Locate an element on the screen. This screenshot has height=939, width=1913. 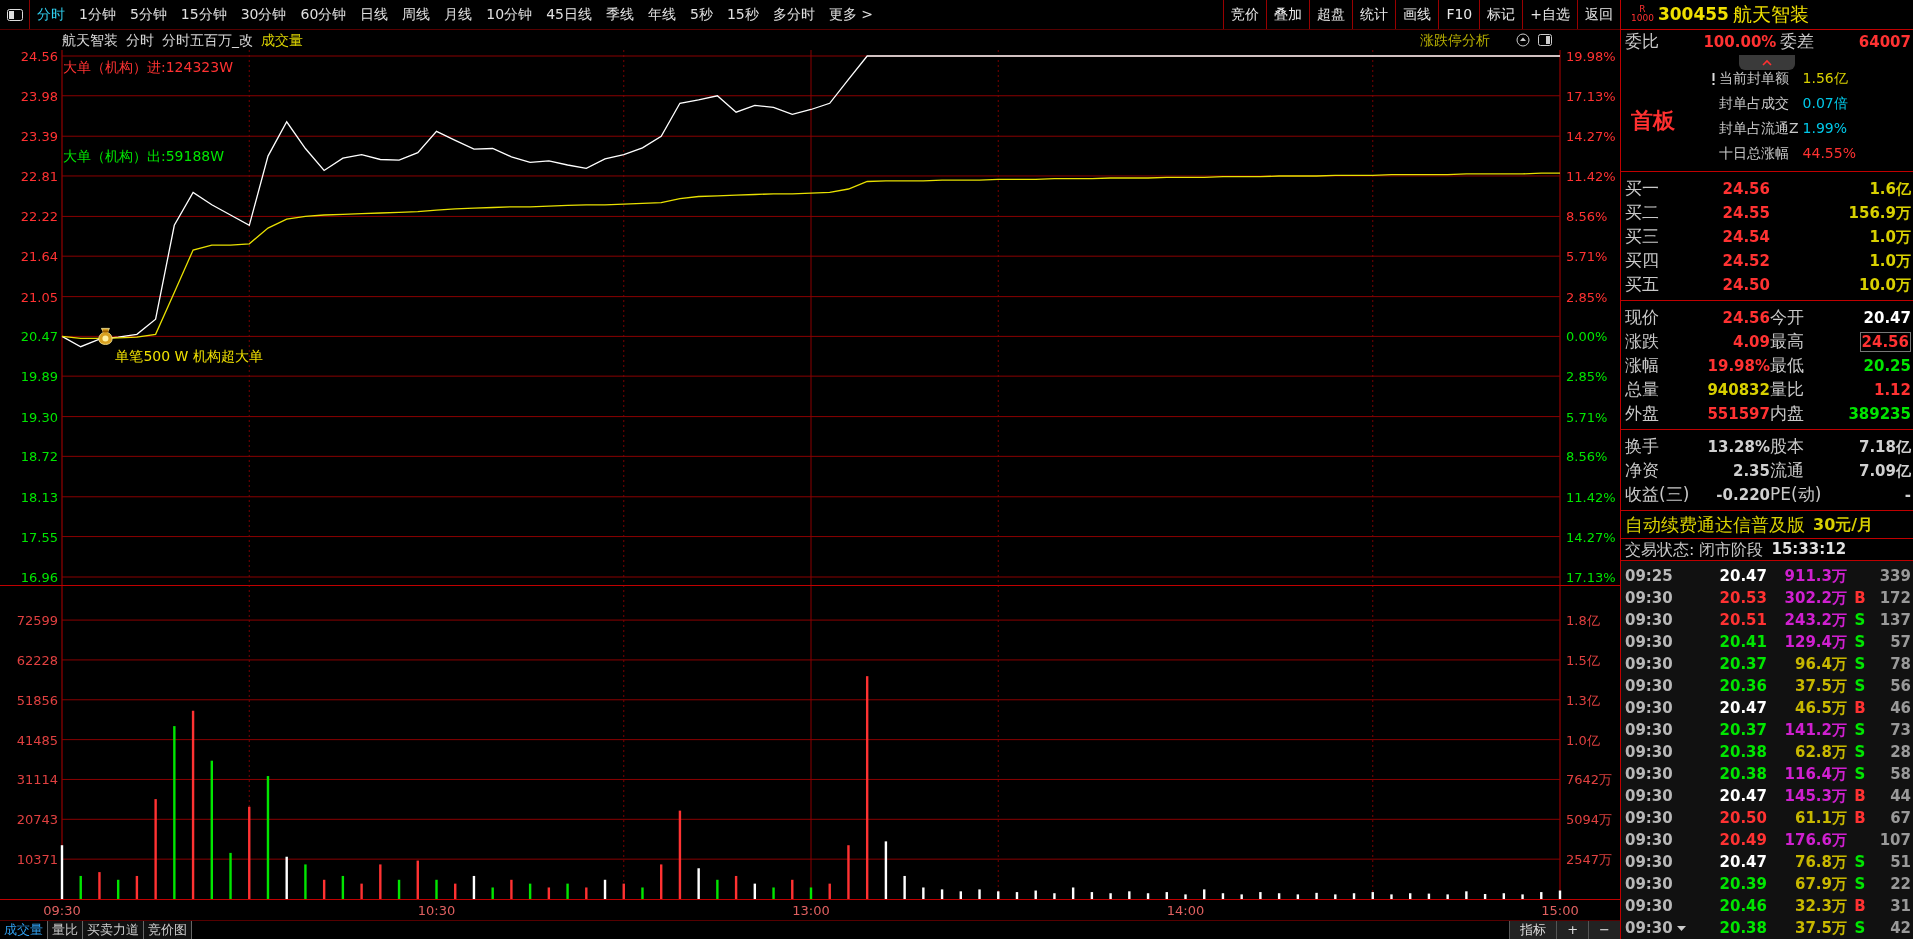
period-tab: 60分钟 is located at coordinates (323, 14).